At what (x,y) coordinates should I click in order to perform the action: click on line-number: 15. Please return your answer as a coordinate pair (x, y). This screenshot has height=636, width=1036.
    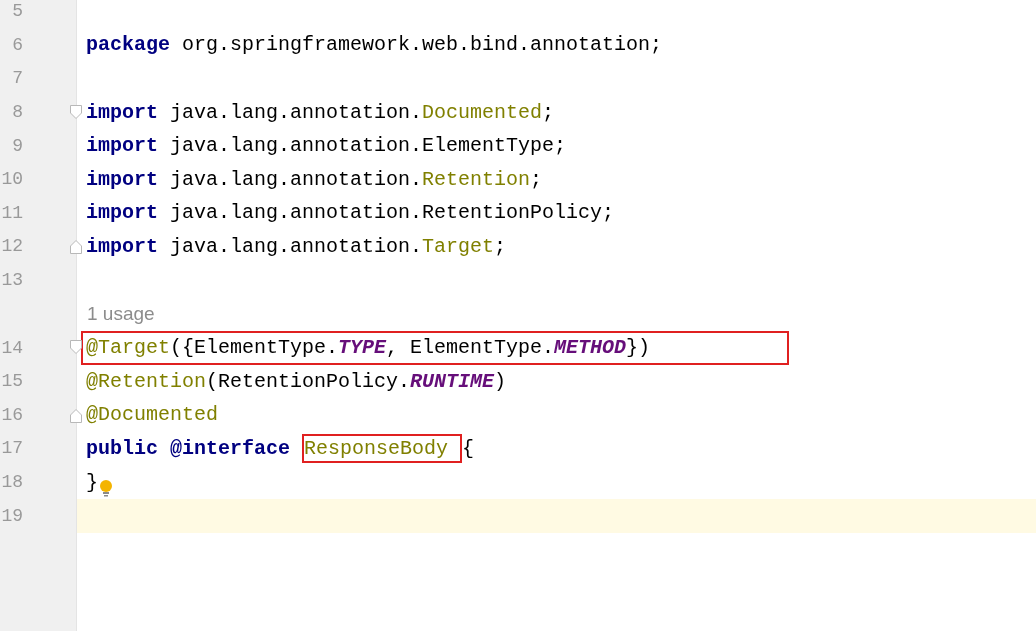
    Looking at the image, I should click on (11, 382).